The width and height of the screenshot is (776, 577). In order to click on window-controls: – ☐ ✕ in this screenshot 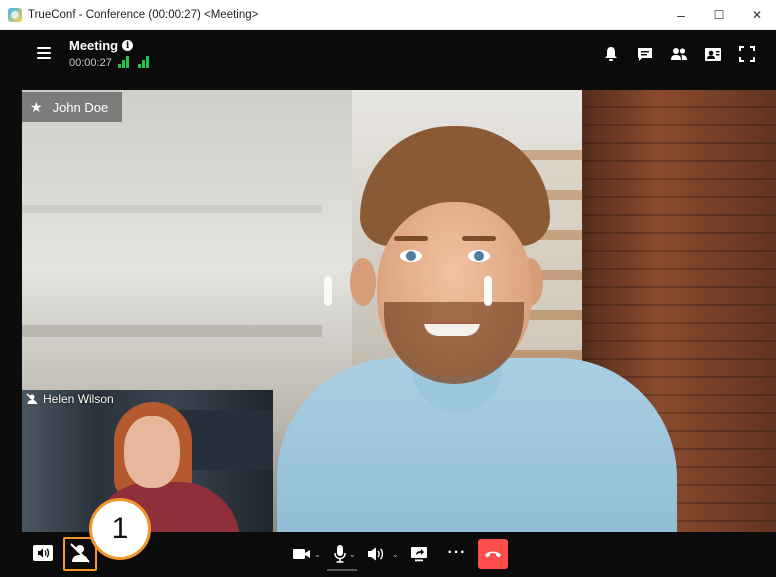, I will do `click(719, 15)`.